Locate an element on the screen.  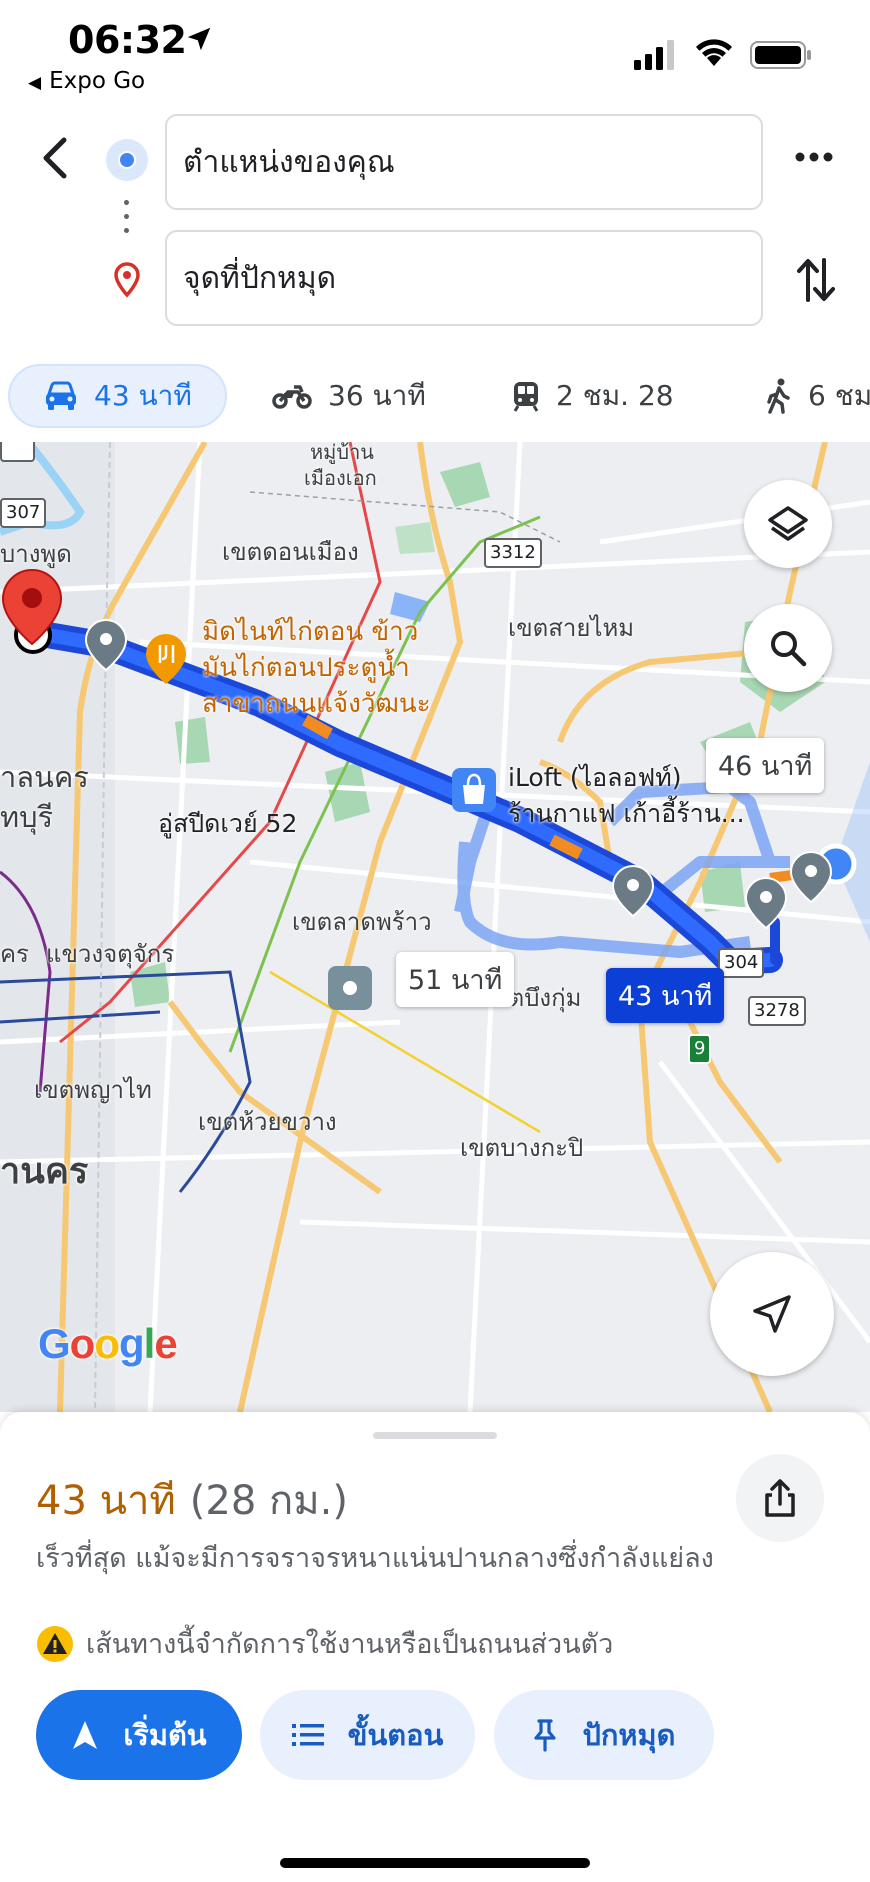
motorcycle-icon is located at coordinates (292, 397).